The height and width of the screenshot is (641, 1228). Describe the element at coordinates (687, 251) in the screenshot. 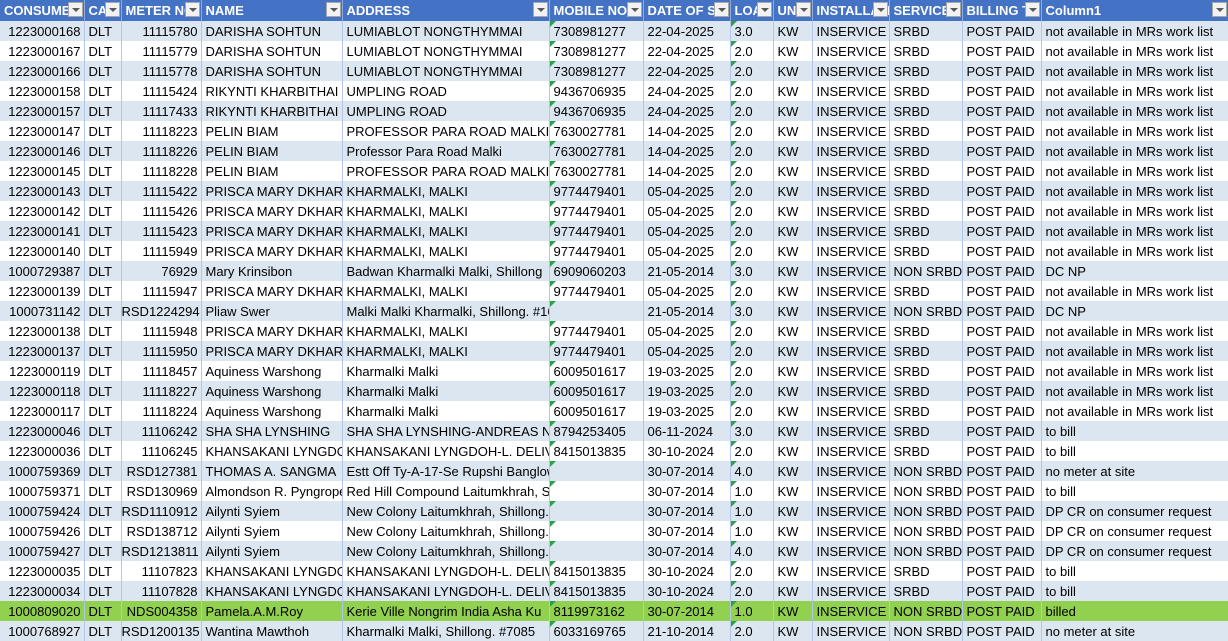

I see `table-cell: 05-04-2025` at that location.